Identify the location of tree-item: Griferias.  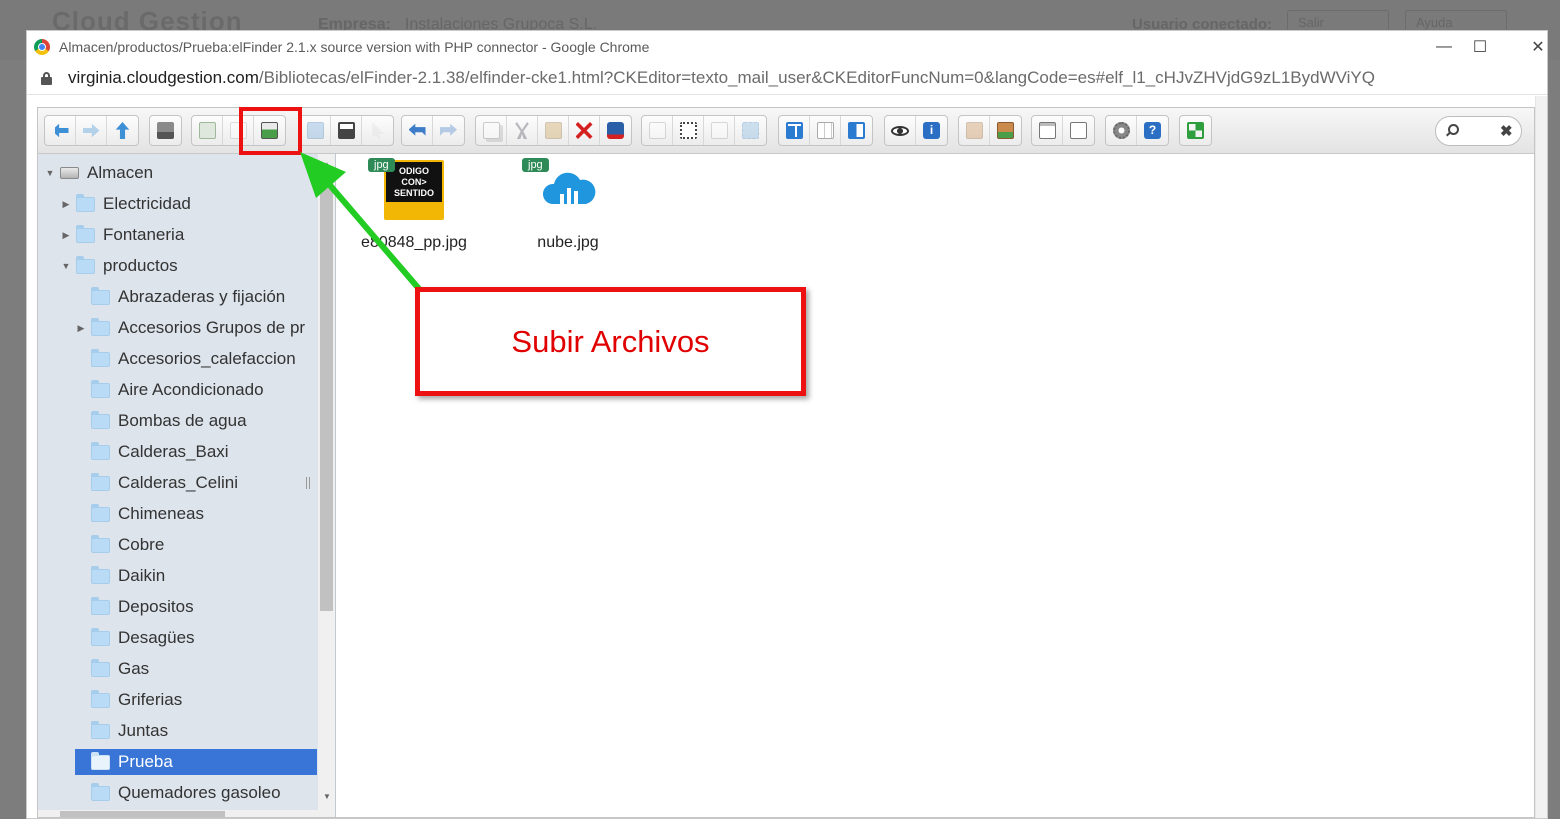
(128, 700).